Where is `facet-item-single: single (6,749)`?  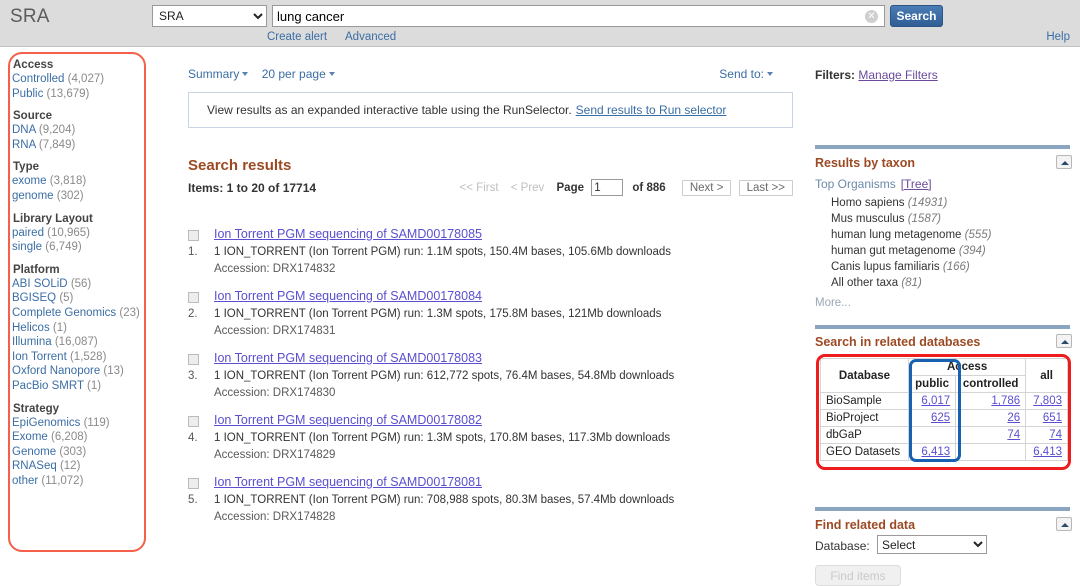 facet-item-single: single (6,749) is located at coordinates (82, 247).